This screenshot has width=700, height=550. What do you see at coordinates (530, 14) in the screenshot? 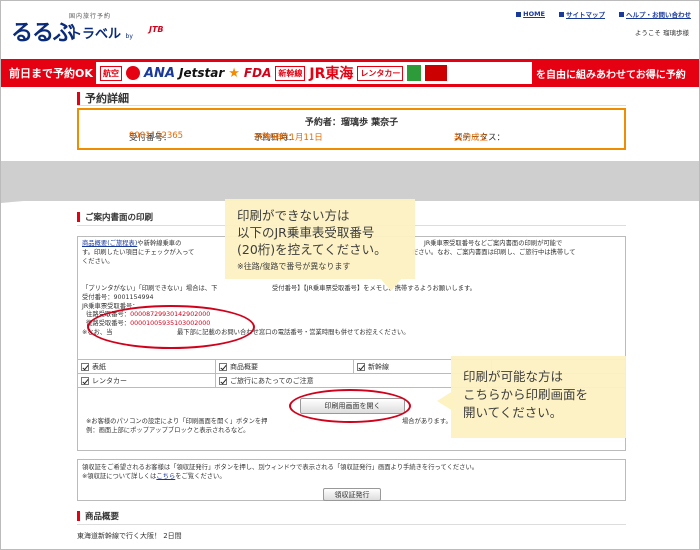
I see `home-link: HOME` at bounding box center [530, 14].